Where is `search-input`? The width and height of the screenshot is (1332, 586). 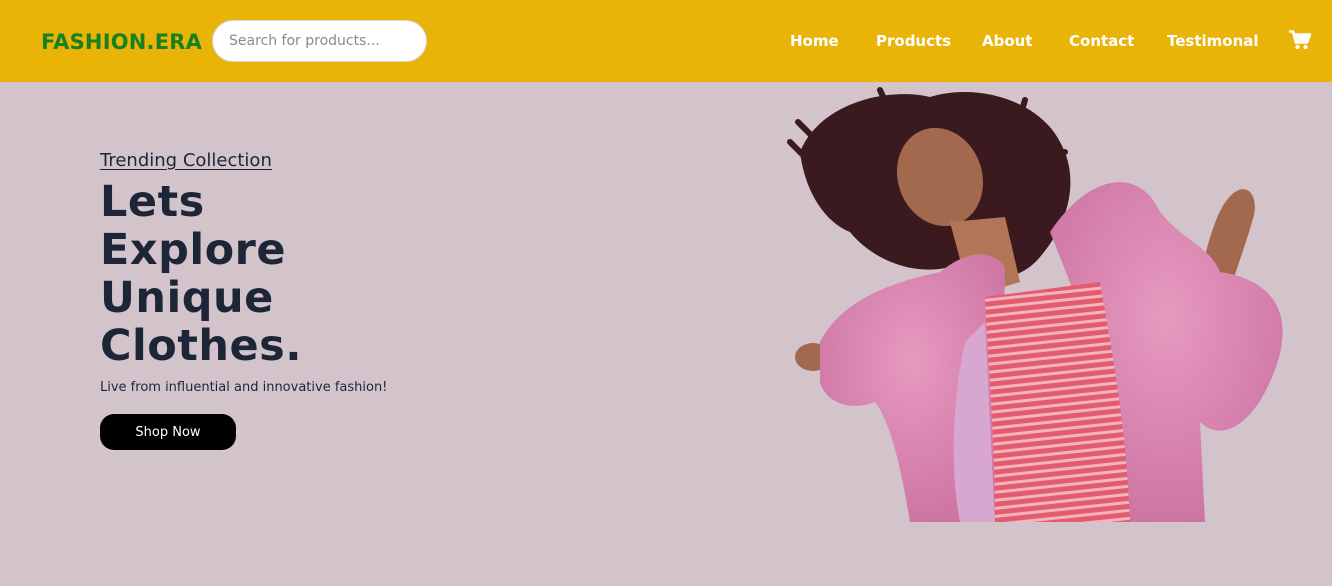
search-input is located at coordinates (319, 41).